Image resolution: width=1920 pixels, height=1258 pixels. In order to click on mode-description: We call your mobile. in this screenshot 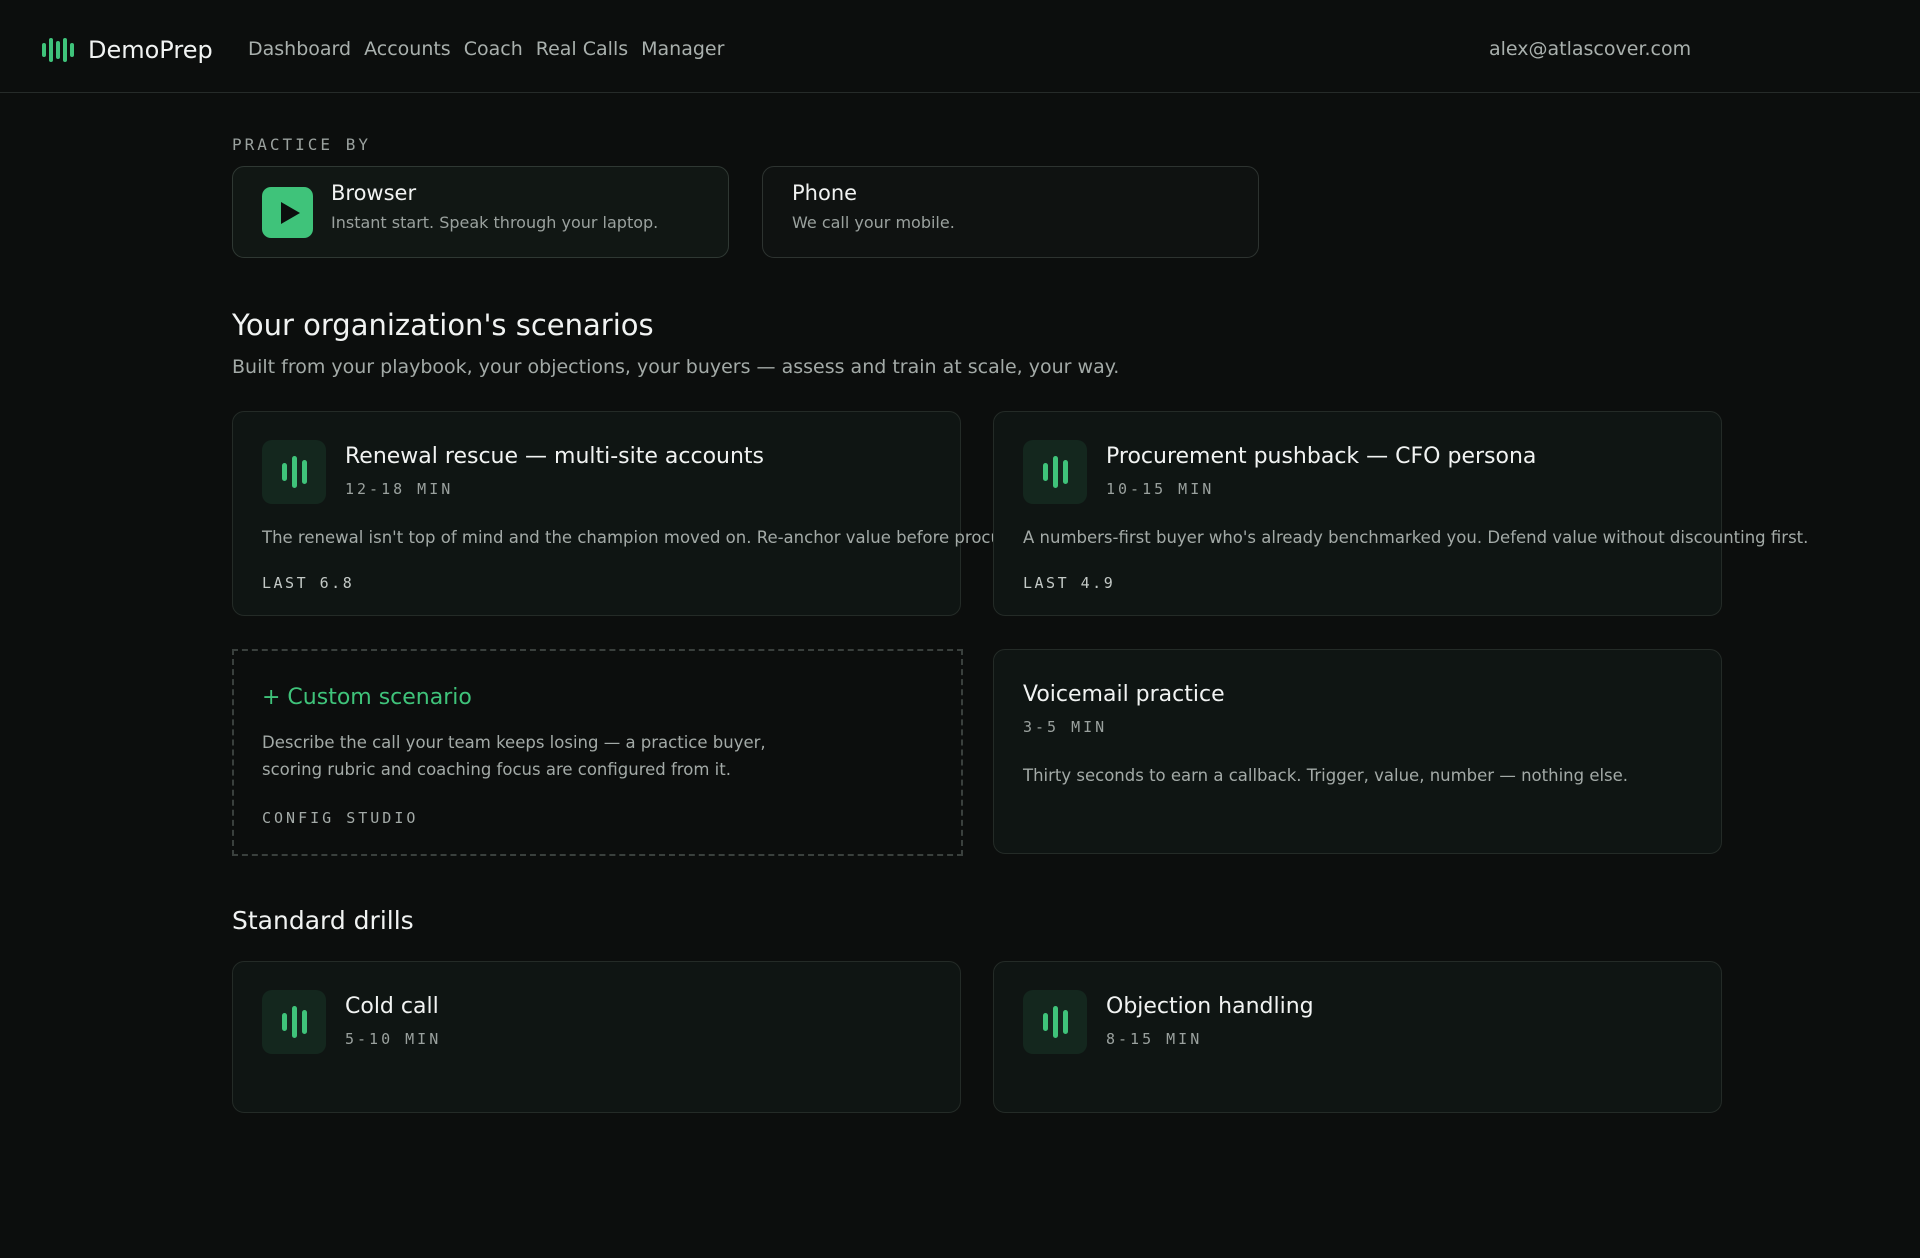, I will do `click(873, 222)`.